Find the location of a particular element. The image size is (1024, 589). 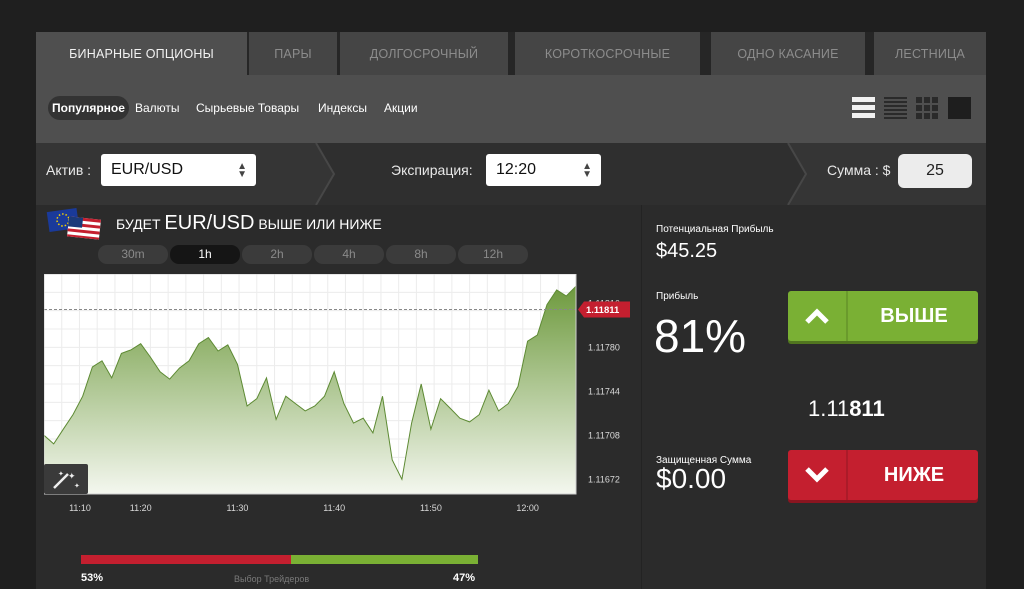

asset-select: EUR/USD ▲ ▼ is located at coordinates (178, 170).